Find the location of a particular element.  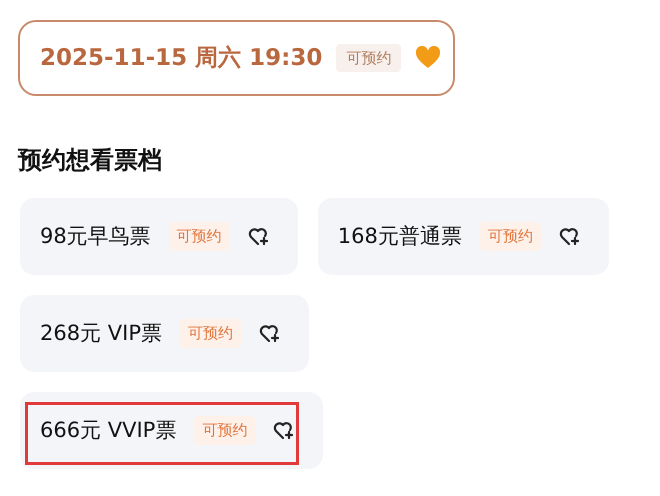

ticket-name: 168元普通票 is located at coordinates (400, 236).